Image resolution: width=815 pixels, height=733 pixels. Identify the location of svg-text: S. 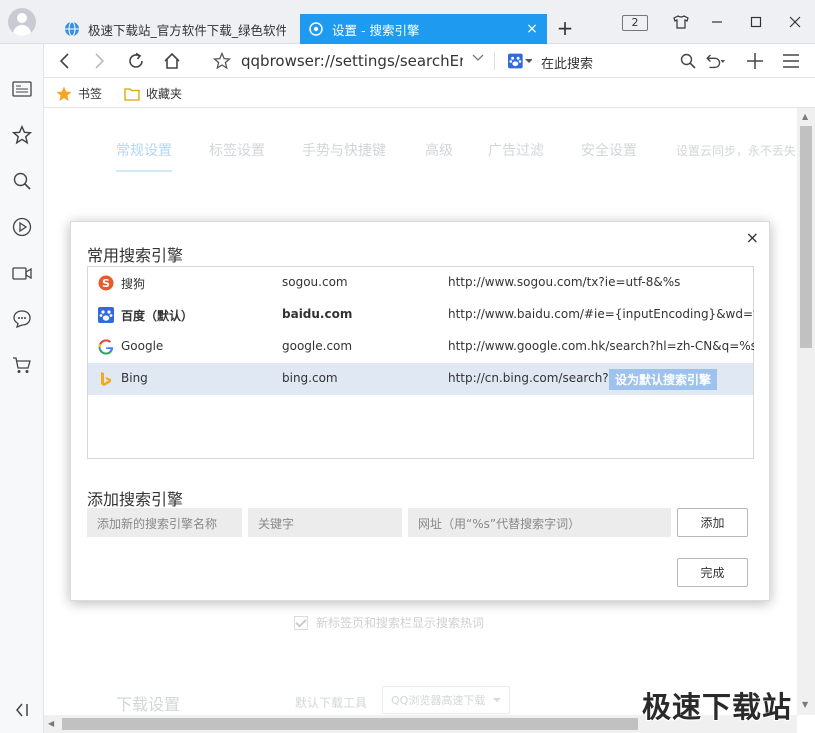
(106, 283).